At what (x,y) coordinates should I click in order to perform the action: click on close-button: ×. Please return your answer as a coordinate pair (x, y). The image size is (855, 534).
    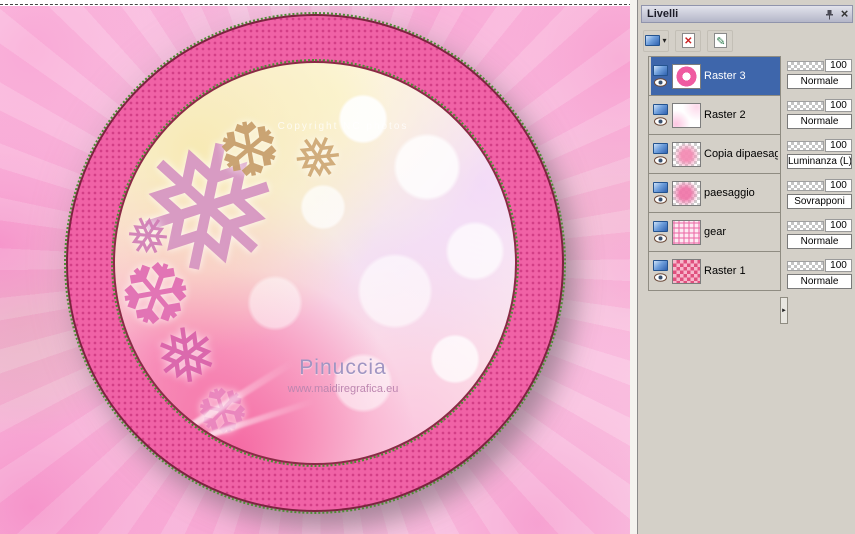
    Looking at the image, I should click on (844, 14).